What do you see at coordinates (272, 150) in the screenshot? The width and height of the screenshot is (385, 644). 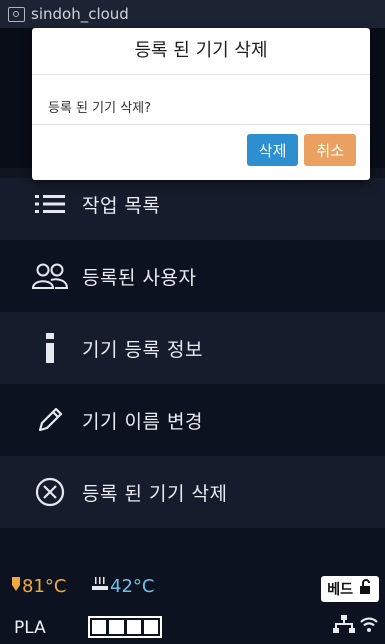 I see `delete-button: 삭제` at bounding box center [272, 150].